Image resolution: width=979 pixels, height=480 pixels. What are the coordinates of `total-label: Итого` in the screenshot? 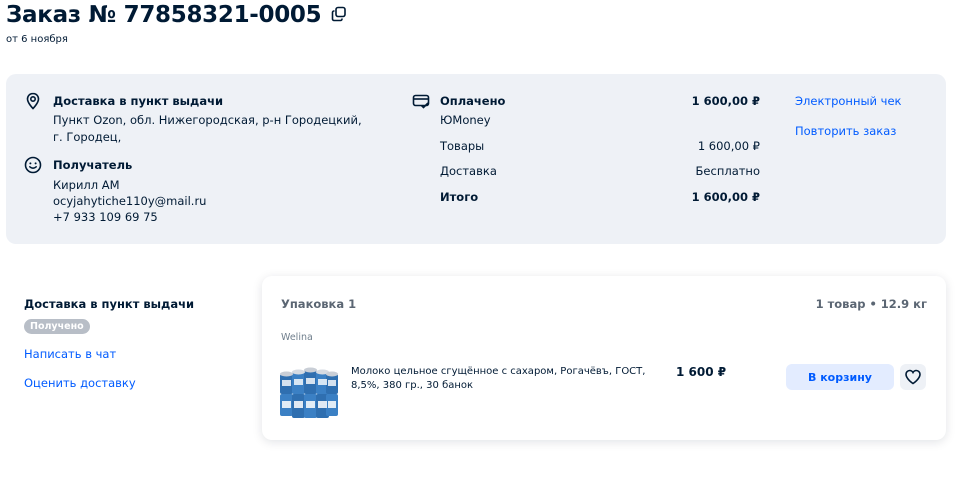 It's located at (459, 197).